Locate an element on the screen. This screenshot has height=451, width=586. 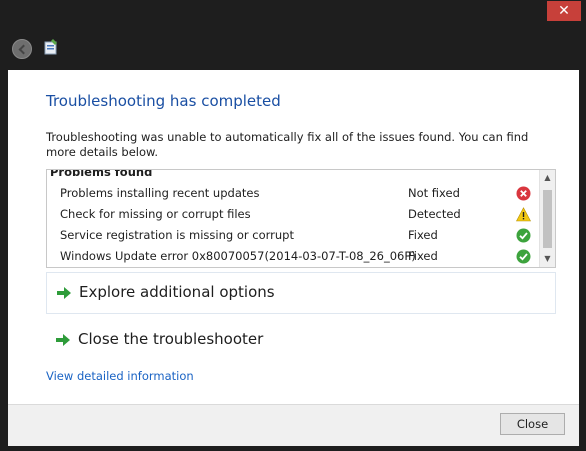
back-arrow-icon is located at coordinates (22, 49).